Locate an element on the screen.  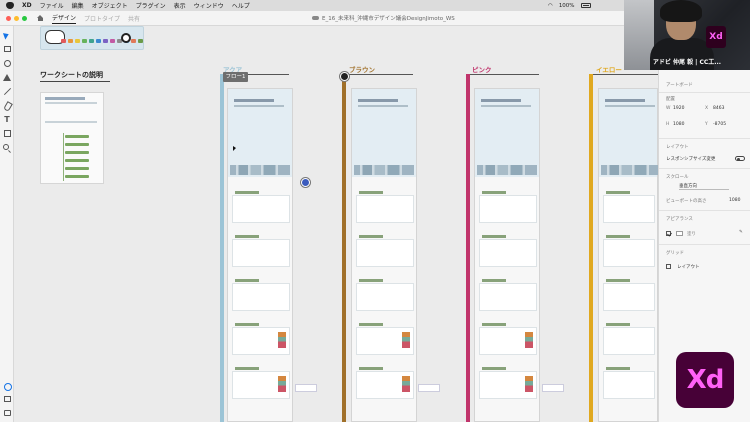
width-label: W is located at coordinates (668, 108).